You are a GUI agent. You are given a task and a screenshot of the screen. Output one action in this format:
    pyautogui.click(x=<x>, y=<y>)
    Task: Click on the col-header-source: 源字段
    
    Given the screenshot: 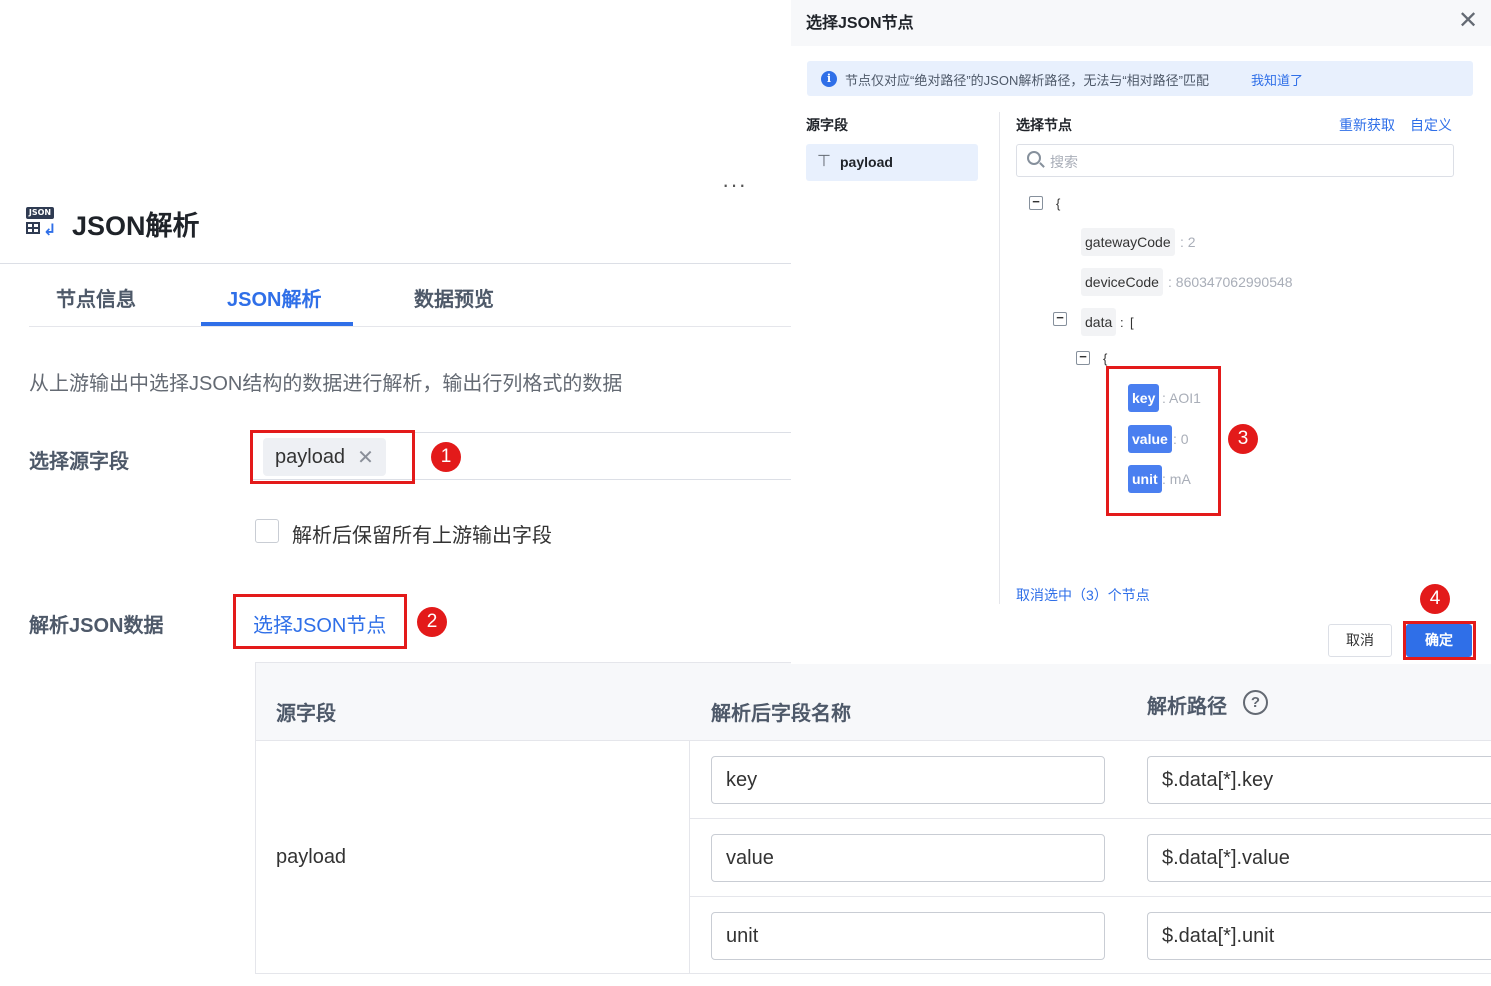 What is the action you would take?
    pyautogui.click(x=306, y=714)
    